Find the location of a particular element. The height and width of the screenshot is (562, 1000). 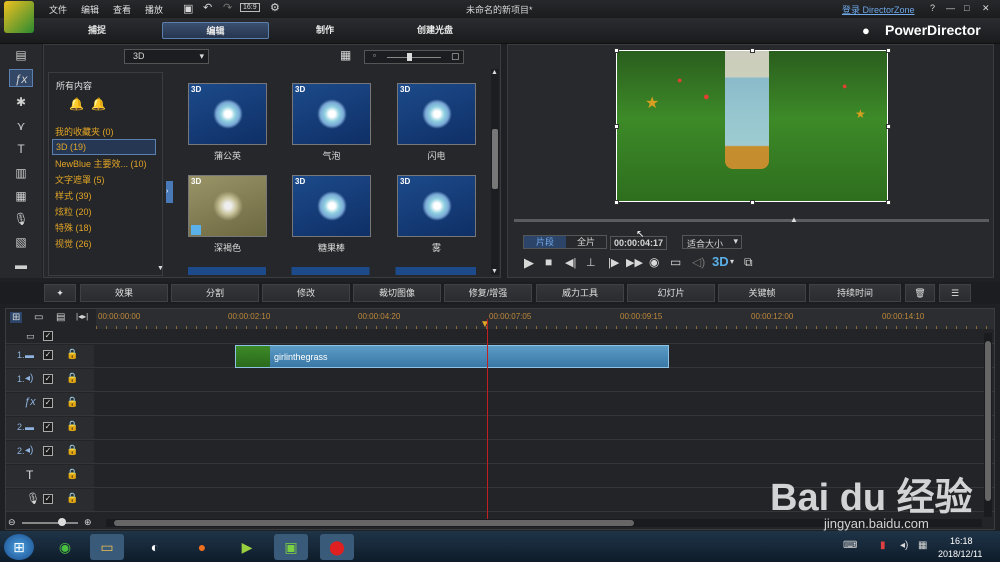

fit-timeline-icon: |◂▸| is located at coordinates (82, 316).